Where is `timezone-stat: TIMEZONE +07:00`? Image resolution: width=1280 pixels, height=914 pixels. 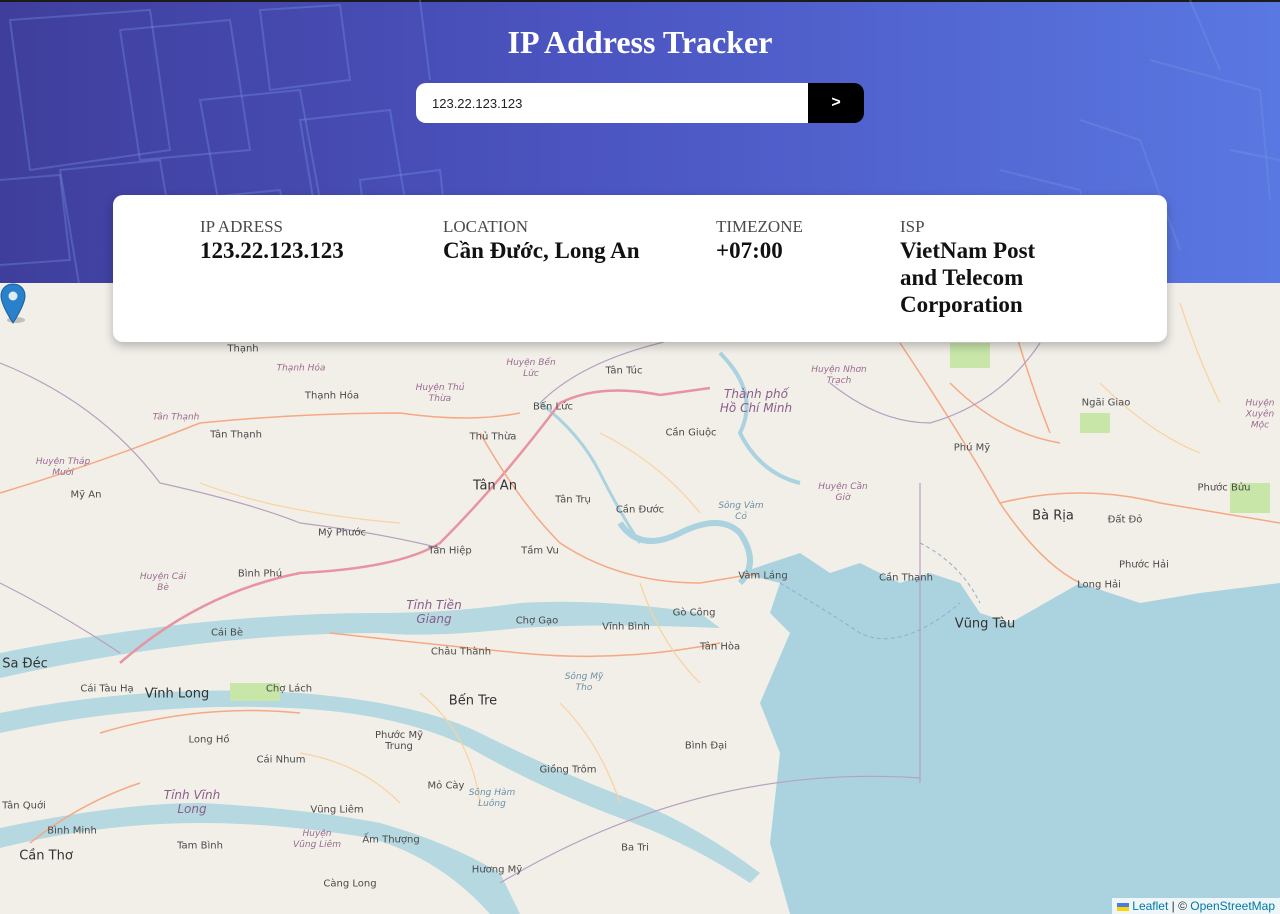 timezone-stat: TIMEZONE +07:00 is located at coordinates (786, 240).